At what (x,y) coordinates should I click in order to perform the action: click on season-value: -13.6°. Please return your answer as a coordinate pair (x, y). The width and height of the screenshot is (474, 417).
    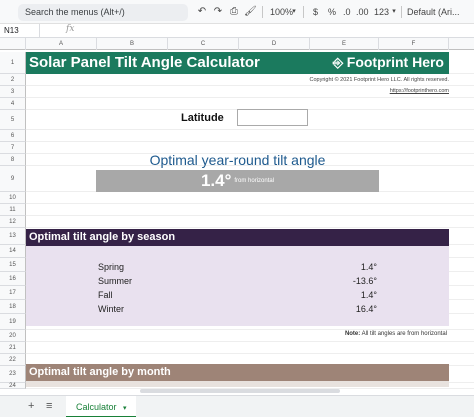
    Looking at the image, I should click on (364, 281).